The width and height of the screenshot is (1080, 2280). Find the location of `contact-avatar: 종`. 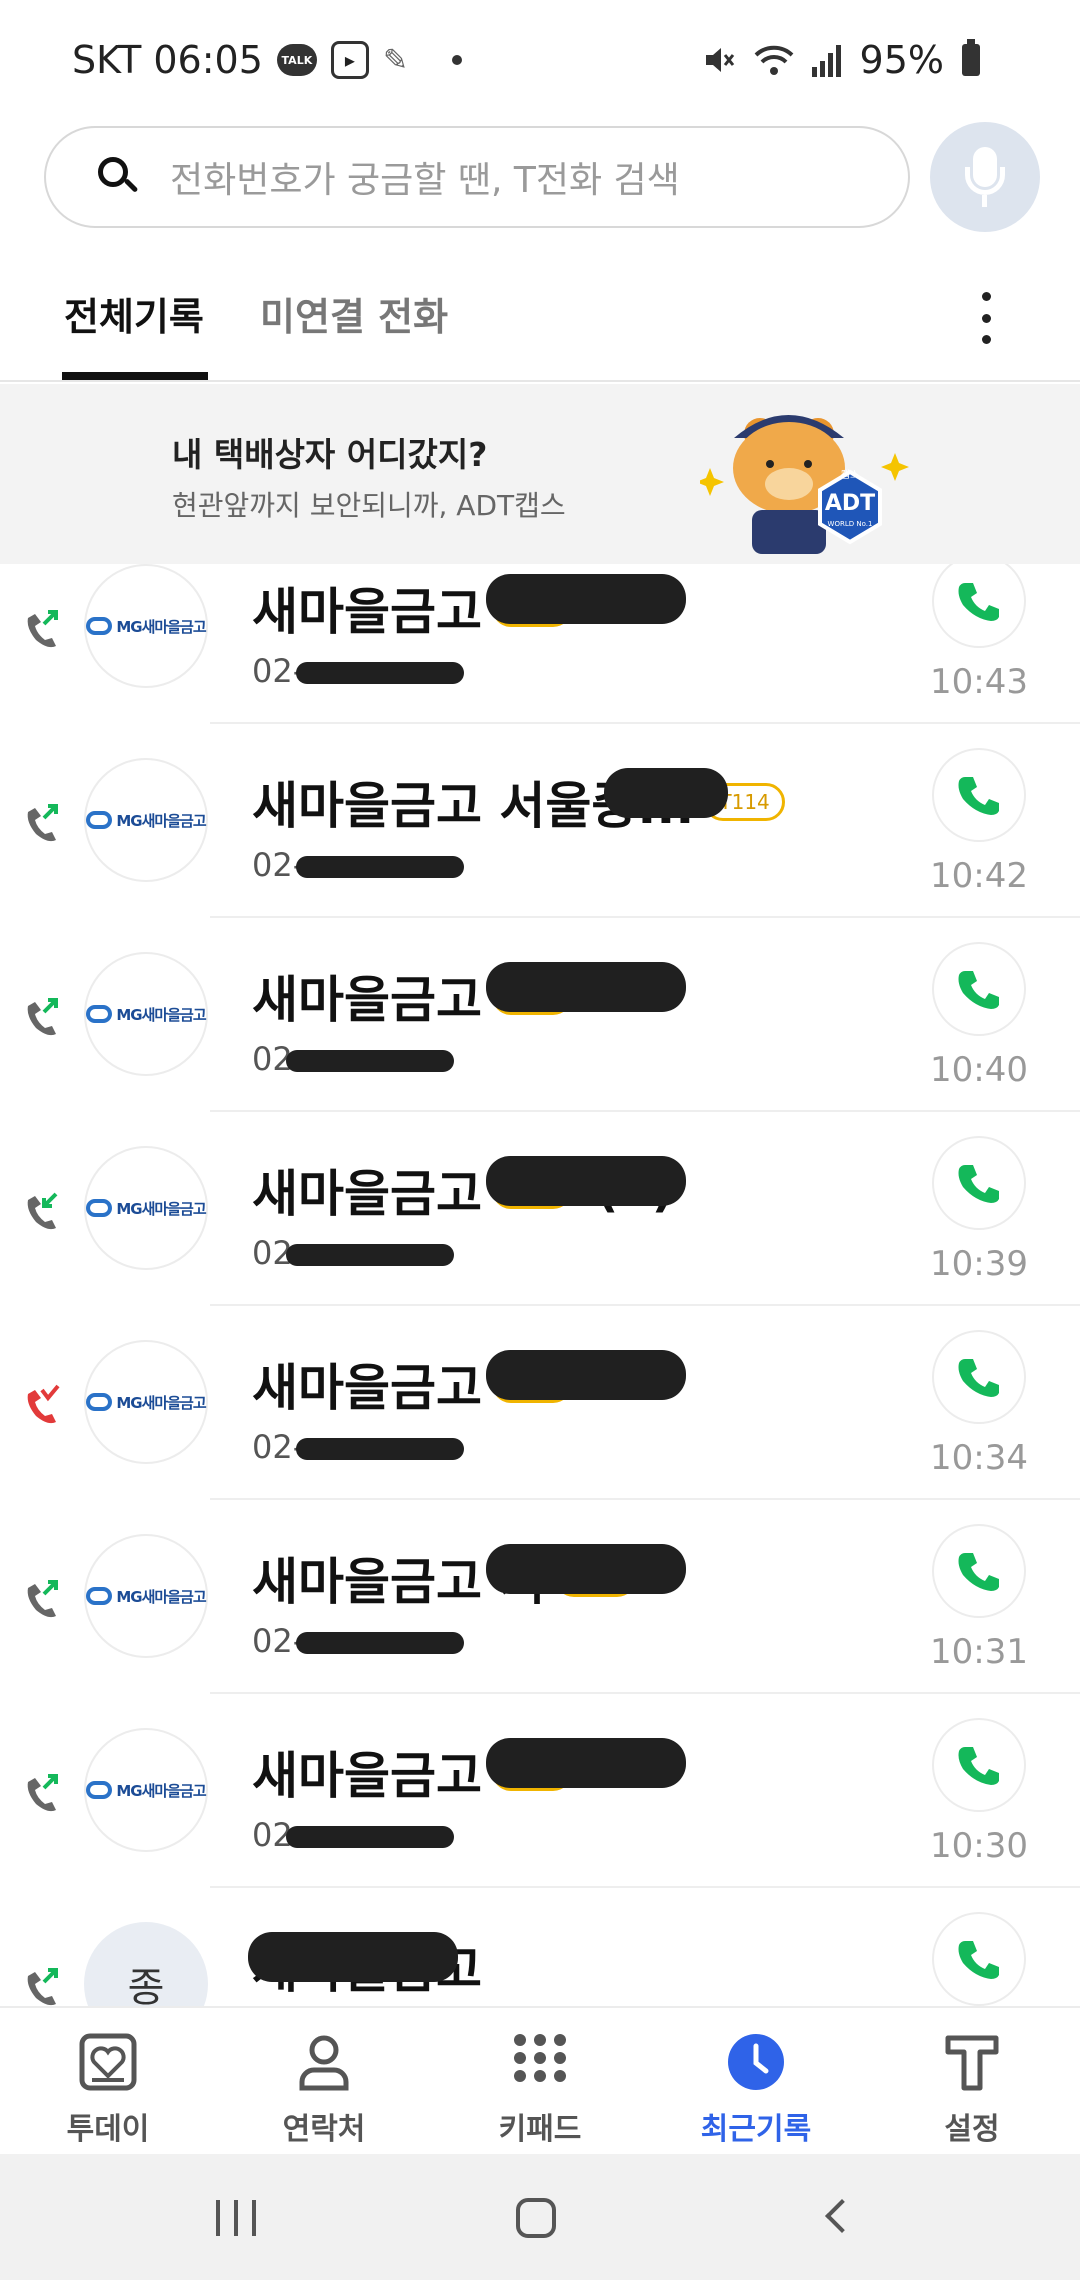

contact-avatar: 종 is located at coordinates (146, 1964).